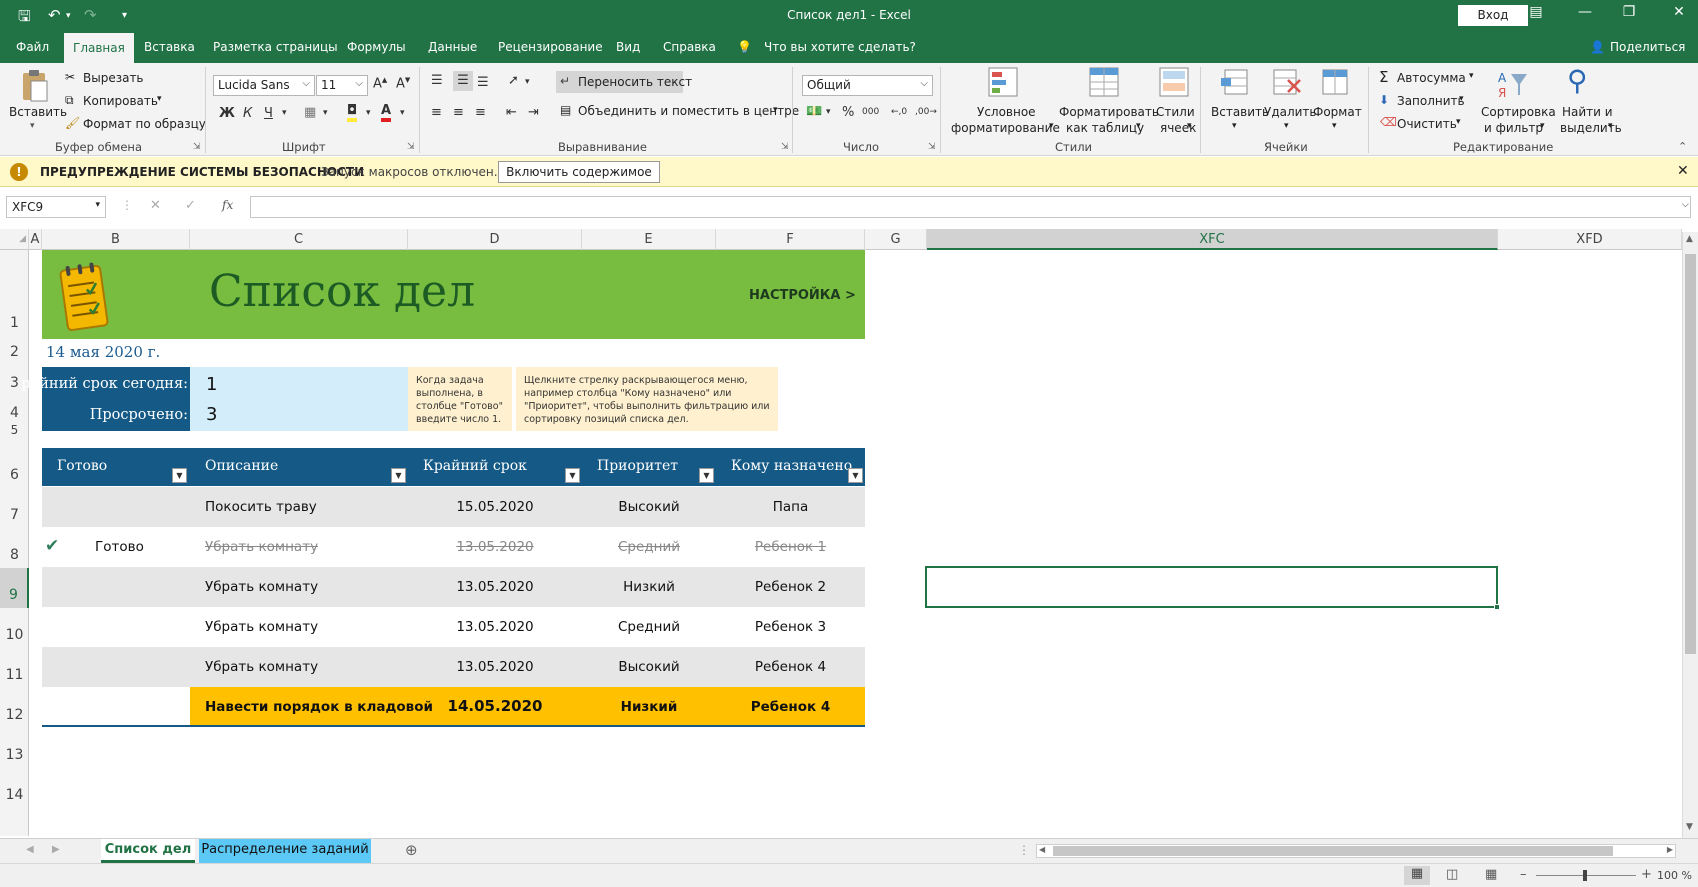 The image size is (1698, 887). I want to click on underline-dropdown-icon: ▾, so click(284, 113).